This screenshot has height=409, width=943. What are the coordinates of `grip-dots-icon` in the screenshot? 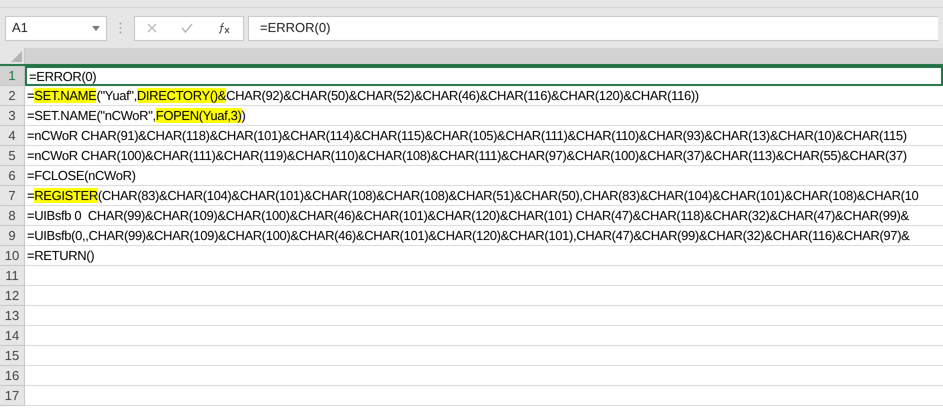 It's located at (120, 28).